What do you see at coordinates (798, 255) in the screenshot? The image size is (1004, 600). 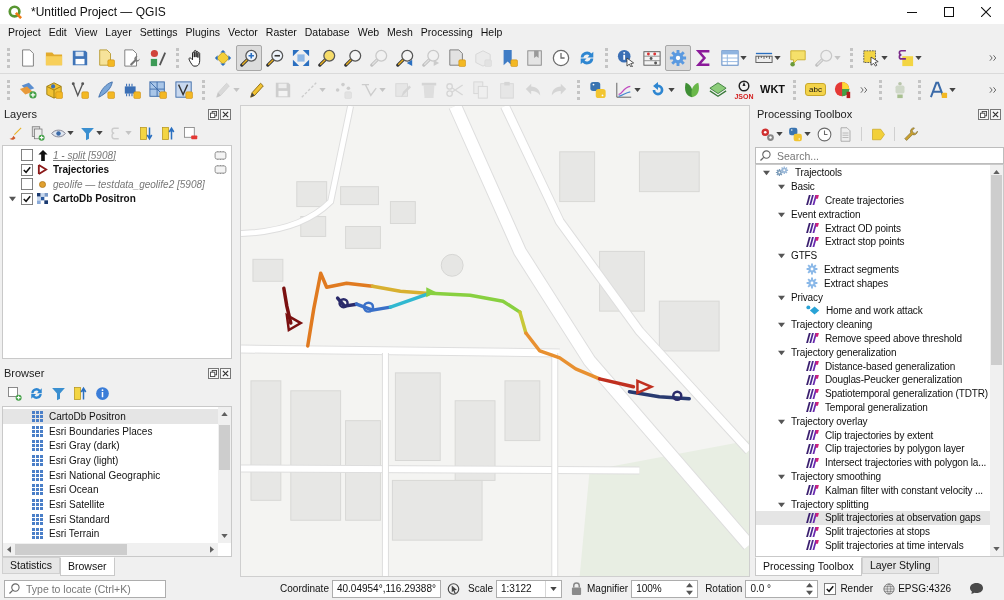 I see `tree-group: GTFS` at bounding box center [798, 255].